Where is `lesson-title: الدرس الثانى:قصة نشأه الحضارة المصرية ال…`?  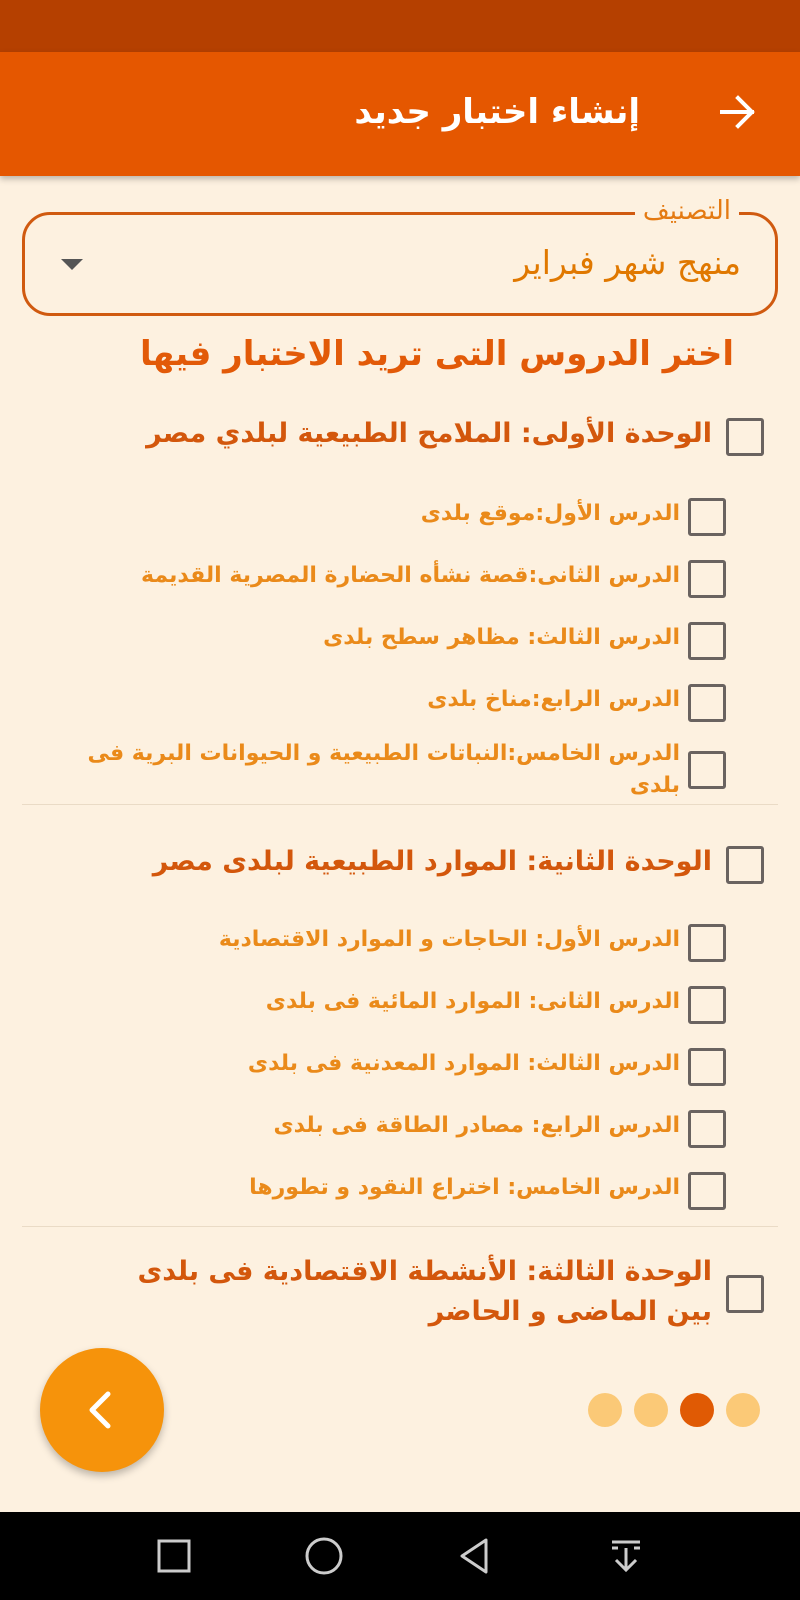 lesson-title: الدرس الثانى:قصة نشأه الحضارة المصرية ال… is located at coordinates (410, 575).